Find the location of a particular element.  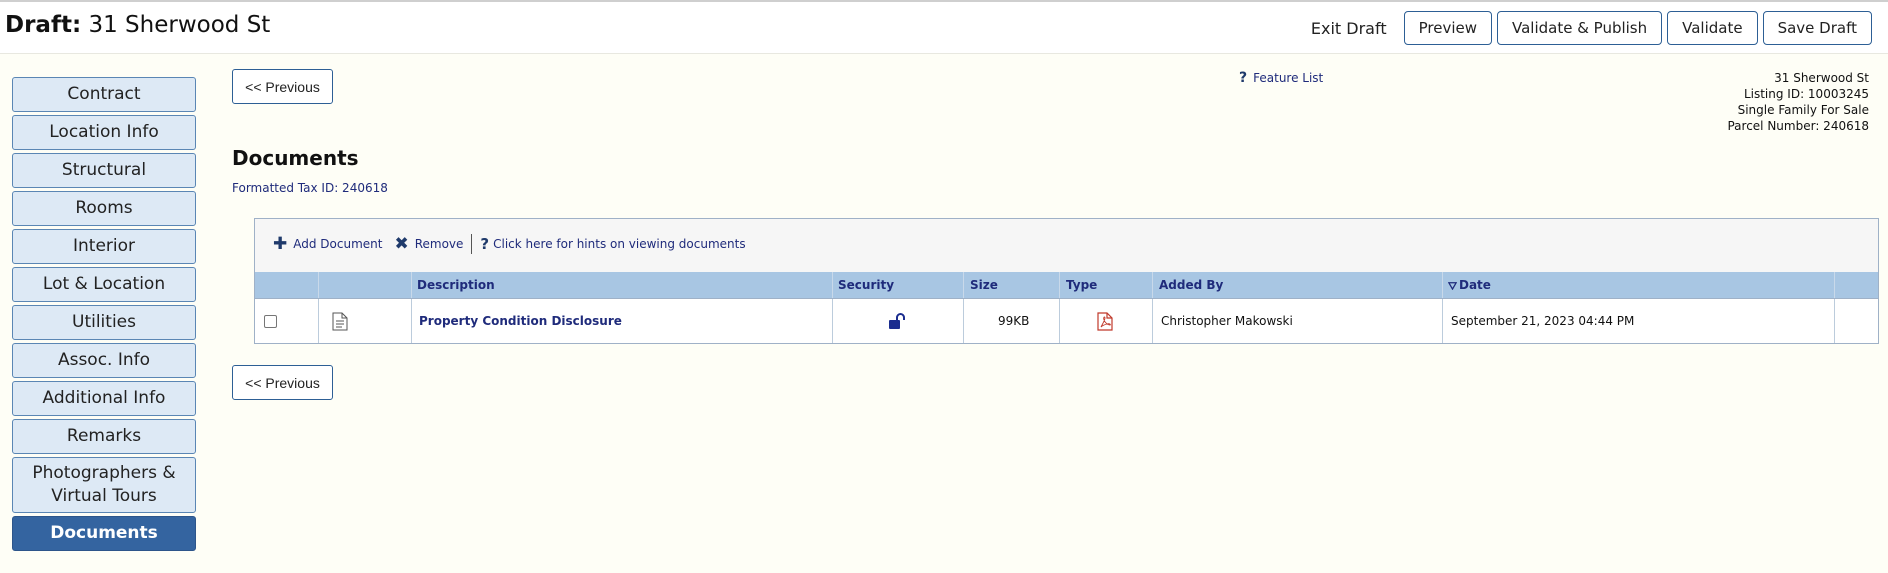

save-draft-button: Save Draft is located at coordinates (1817, 28).